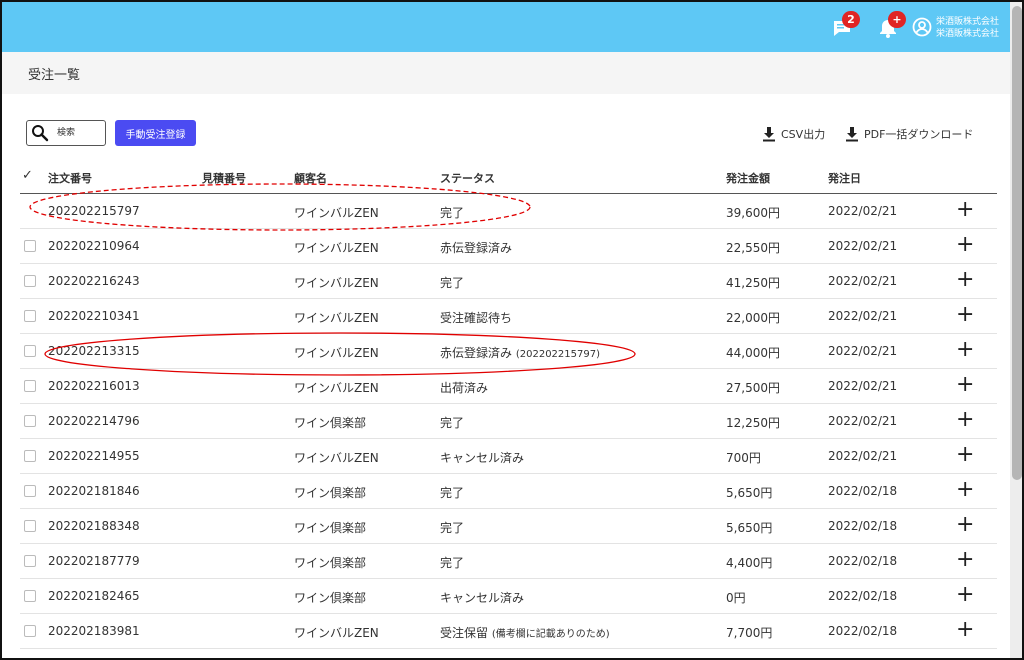 This screenshot has height=660, width=1024. Describe the element at coordinates (94, 351) in the screenshot. I see `order-number: 202202213315` at that location.